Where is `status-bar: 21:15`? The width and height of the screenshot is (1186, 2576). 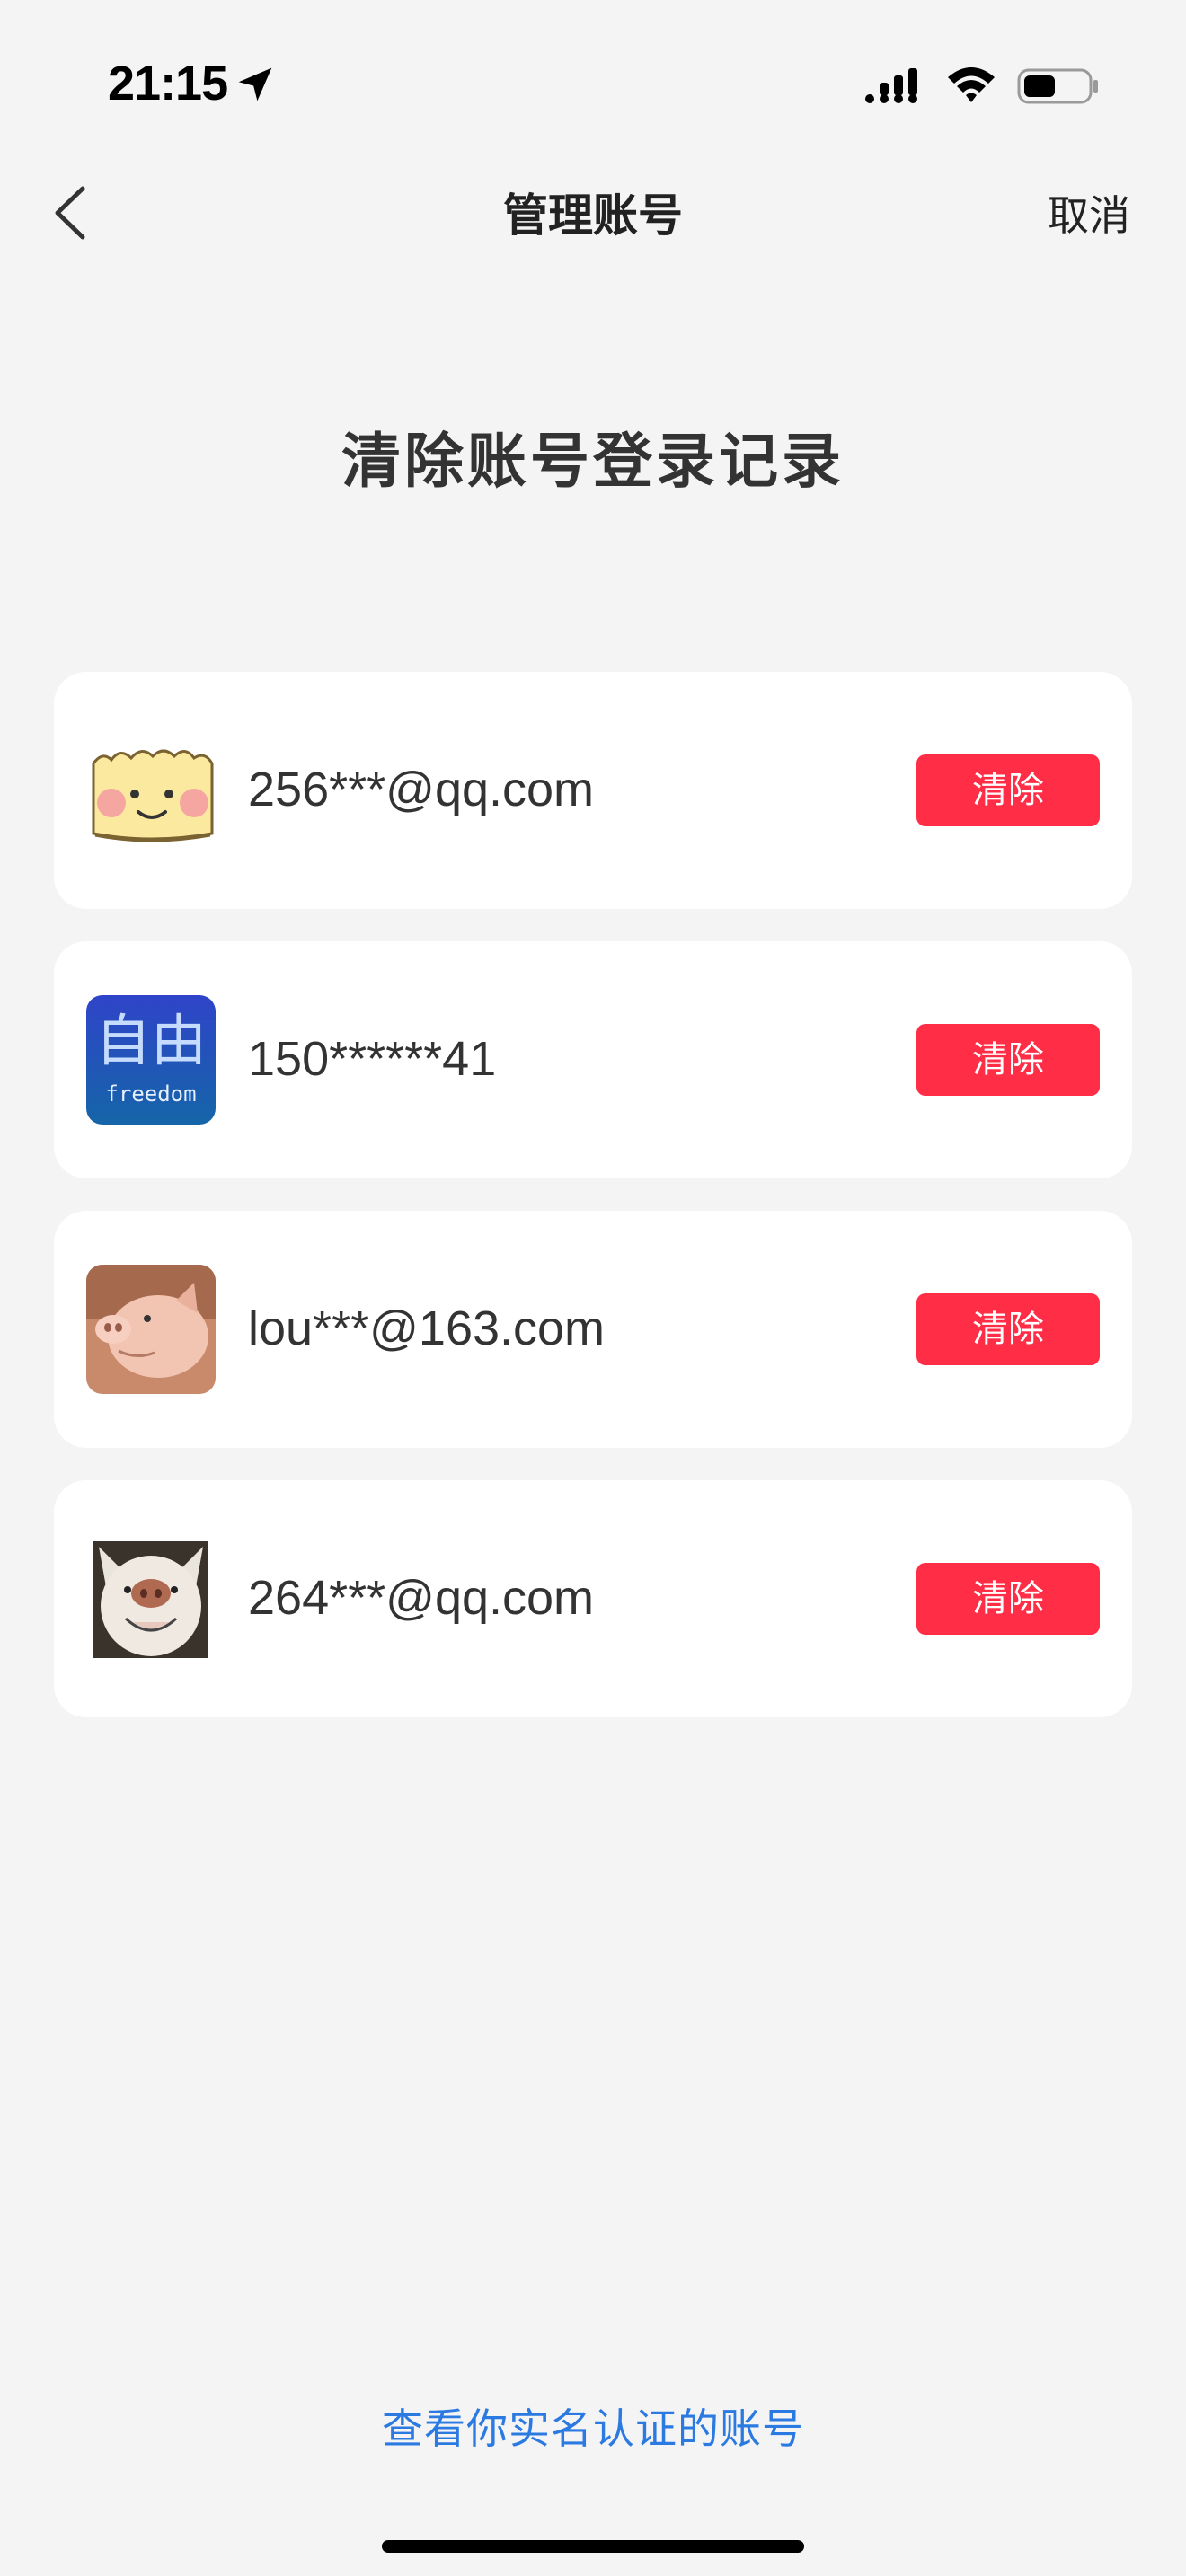 status-bar: 21:15 is located at coordinates (593, 76).